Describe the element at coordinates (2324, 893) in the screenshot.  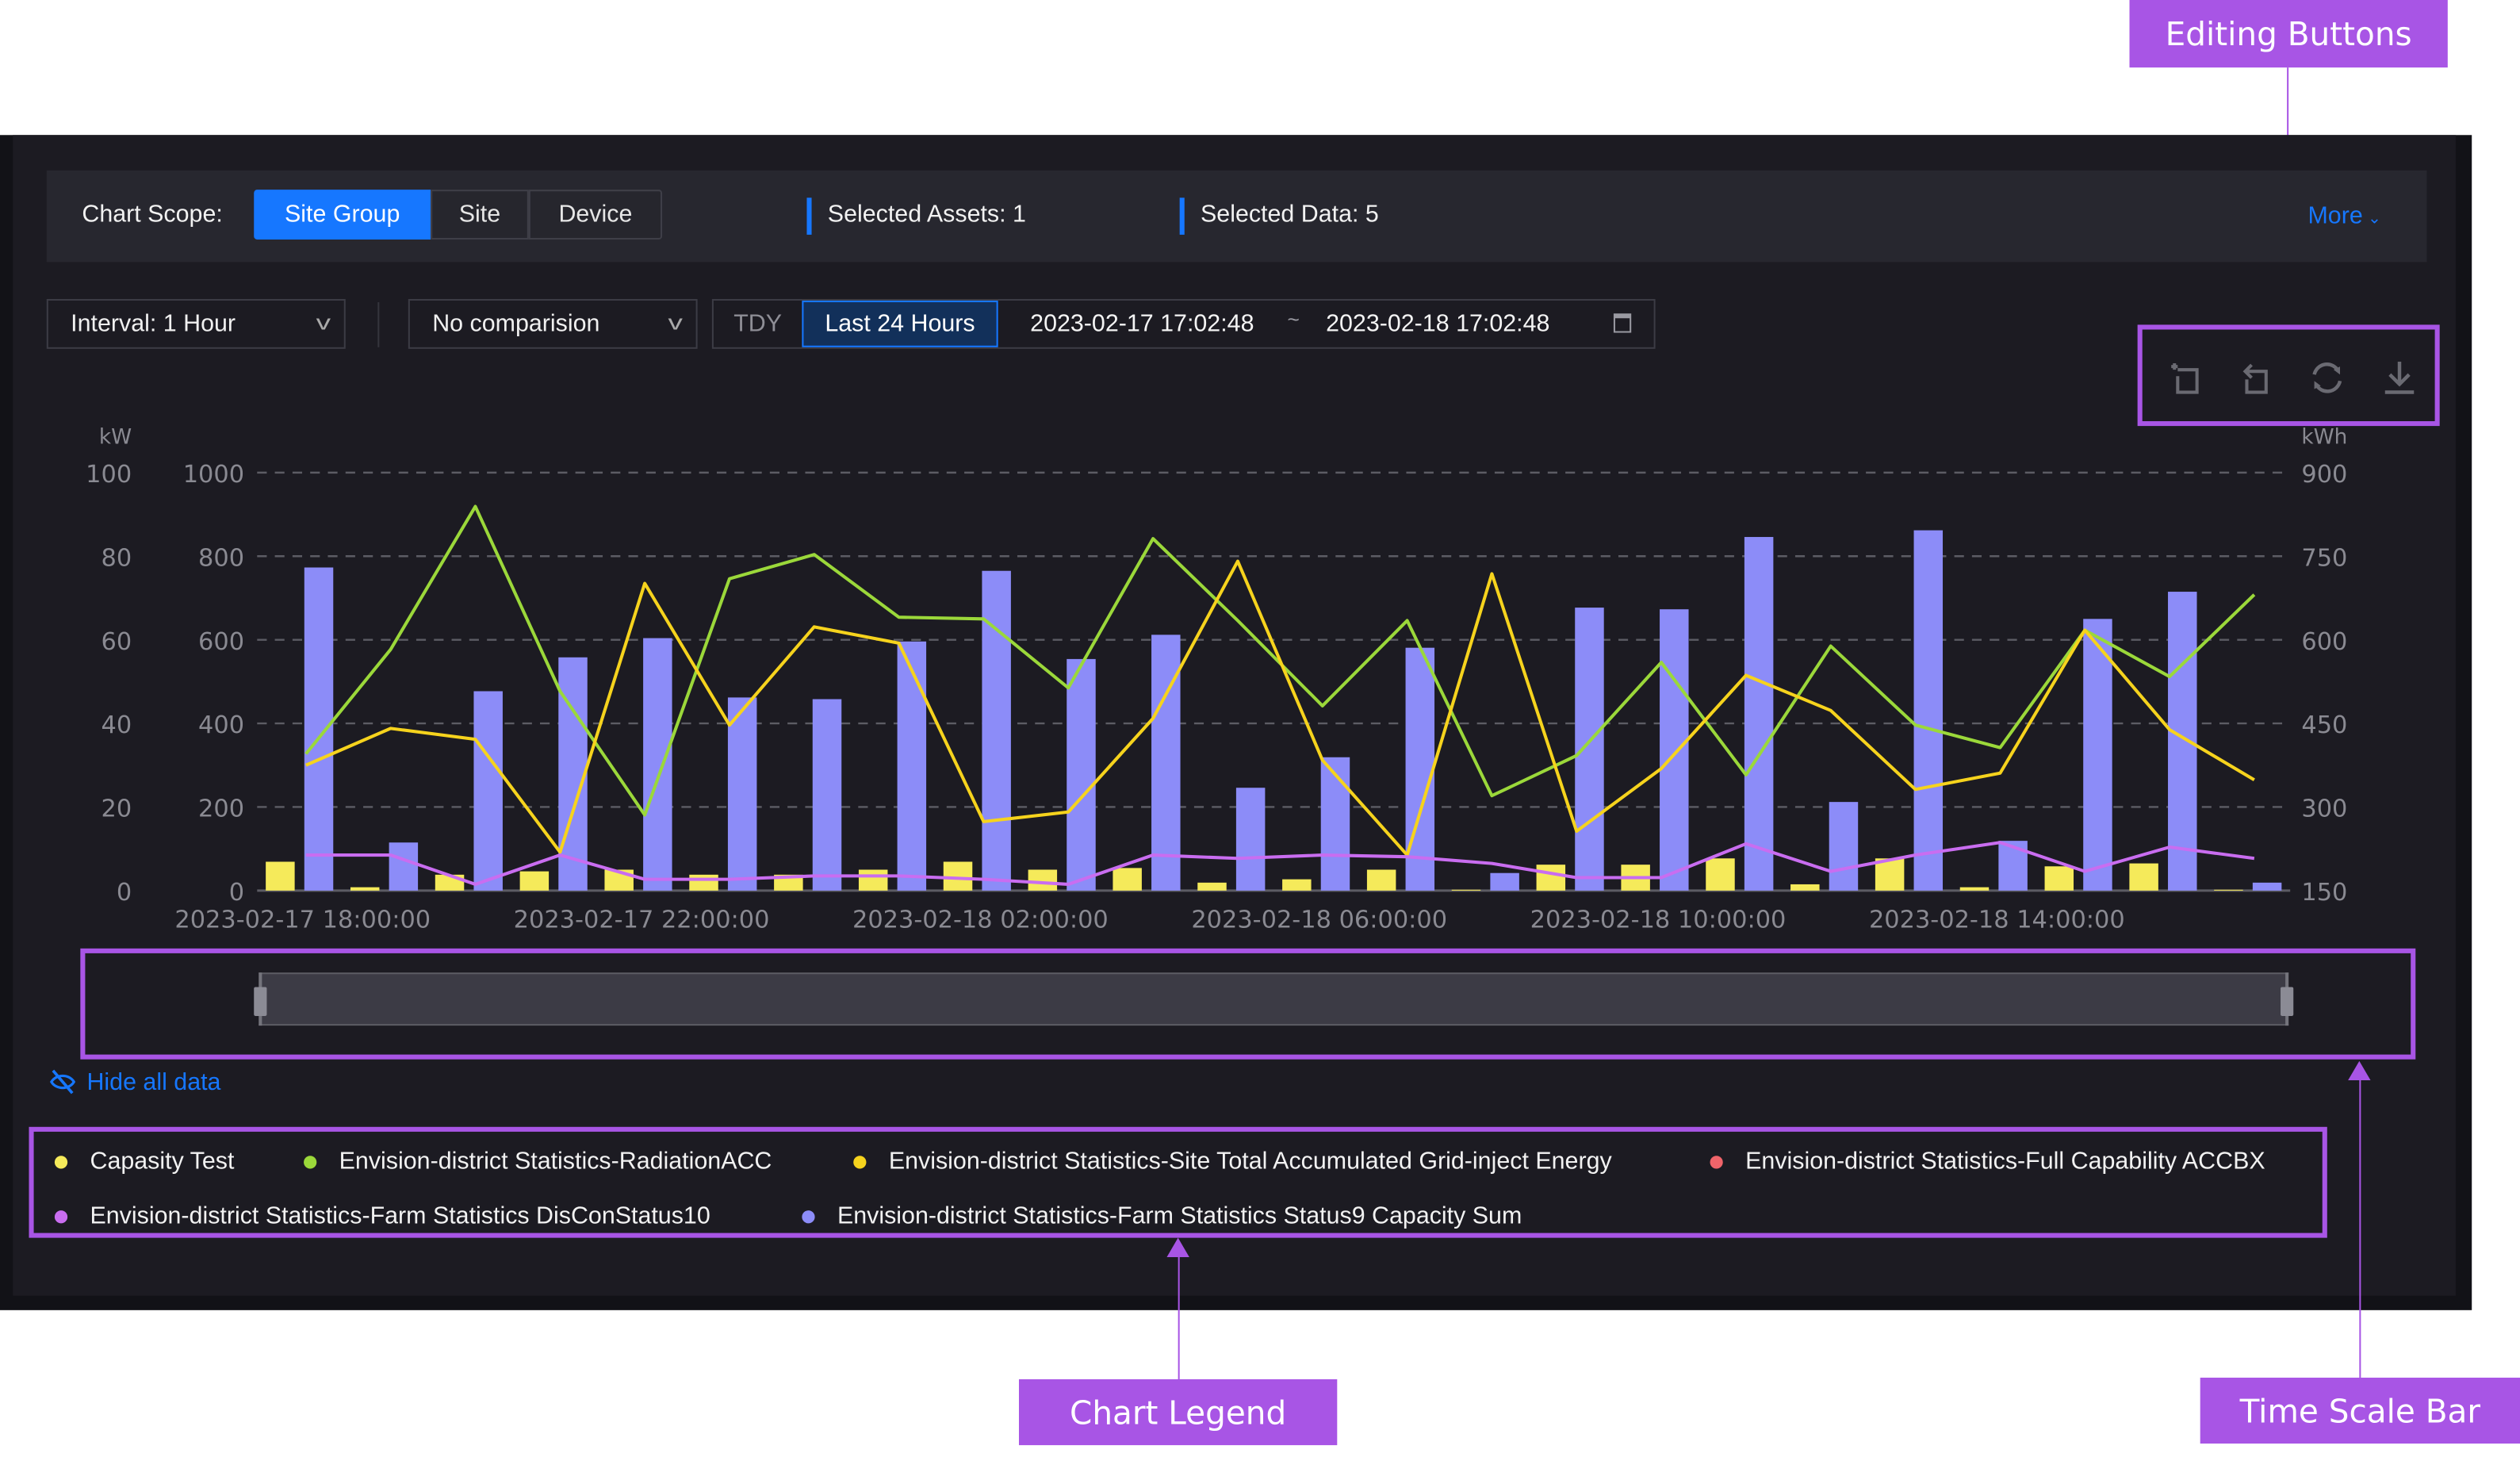
I see `y-tick-label-kwh: 150` at that location.